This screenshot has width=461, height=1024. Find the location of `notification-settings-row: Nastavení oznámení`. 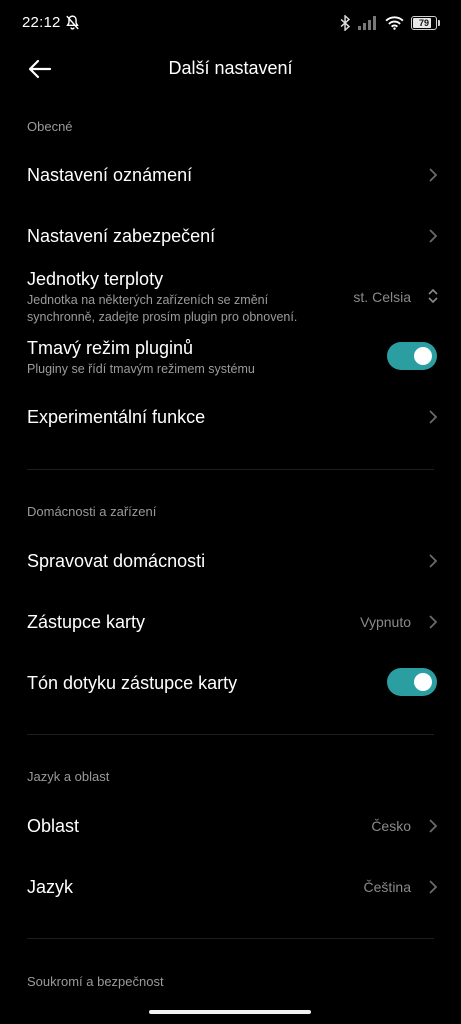

notification-settings-row: Nastavení oznámení is located at coordinates (230, 175).